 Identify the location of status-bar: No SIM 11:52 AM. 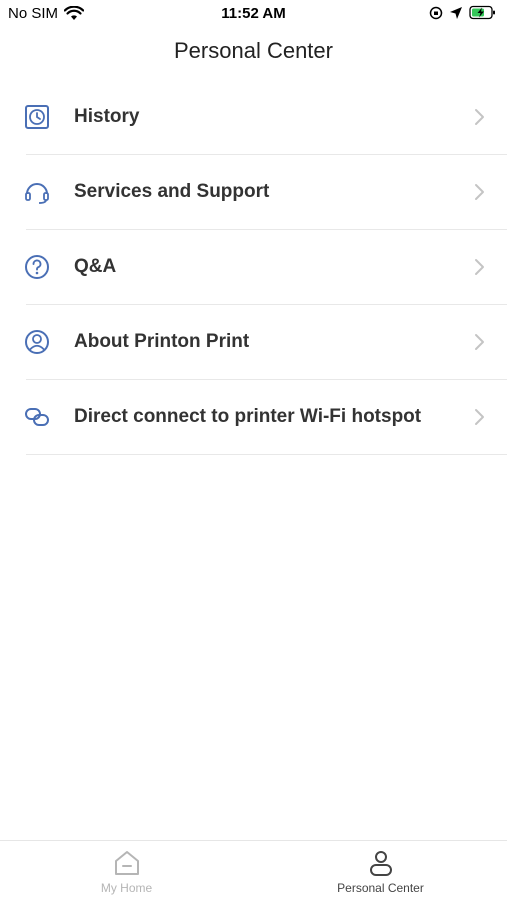
(253, 14).